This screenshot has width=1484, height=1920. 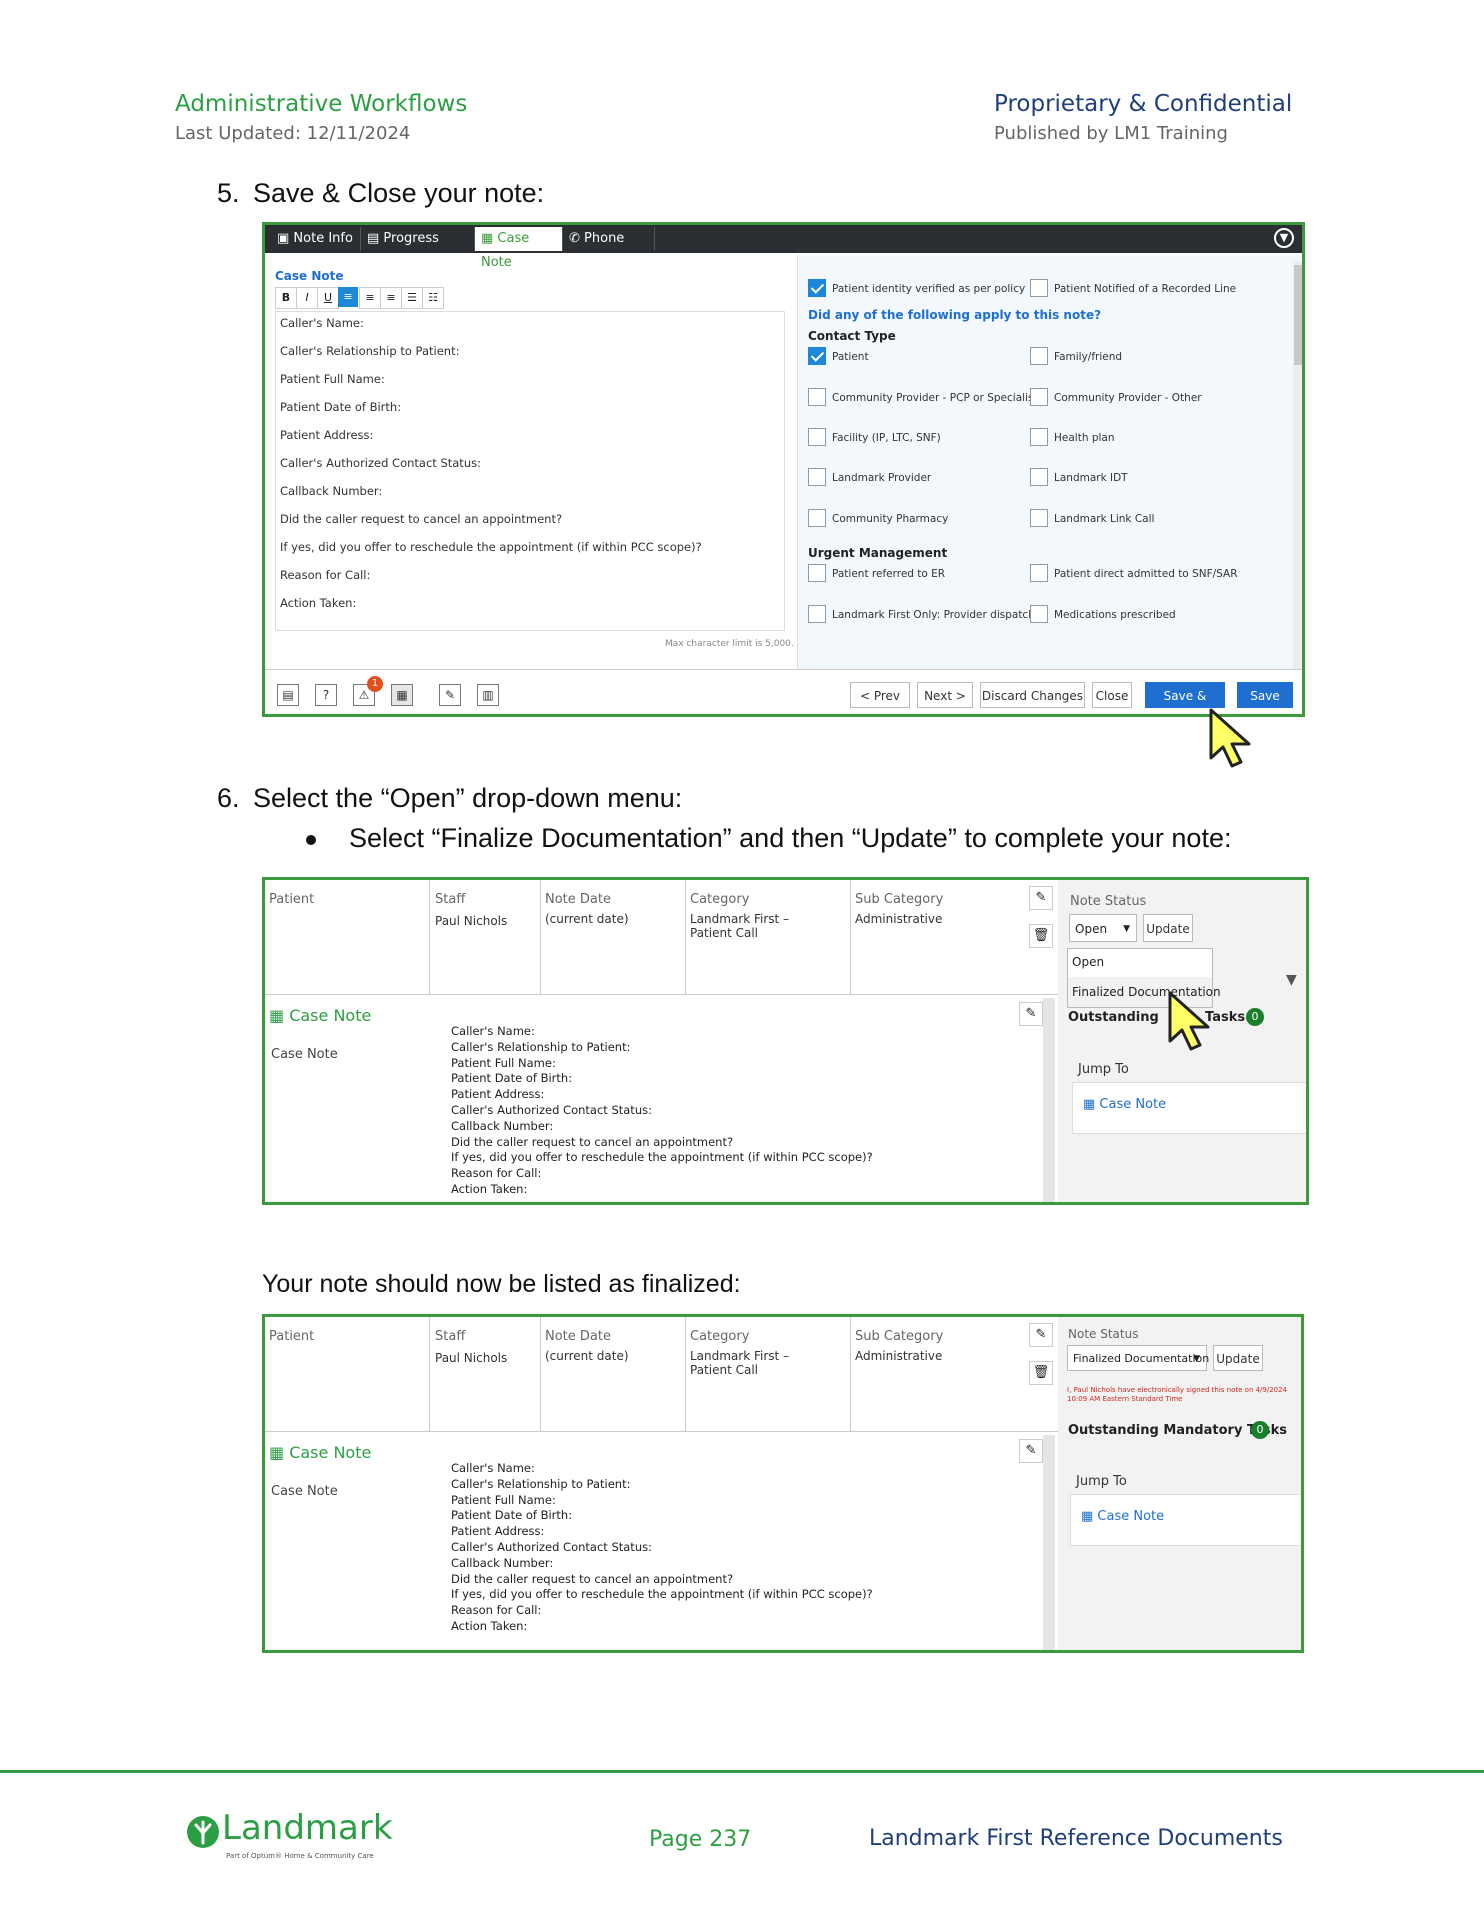 I want to click on contact-health-plan-checkbox, so click(x=1039, y=437).